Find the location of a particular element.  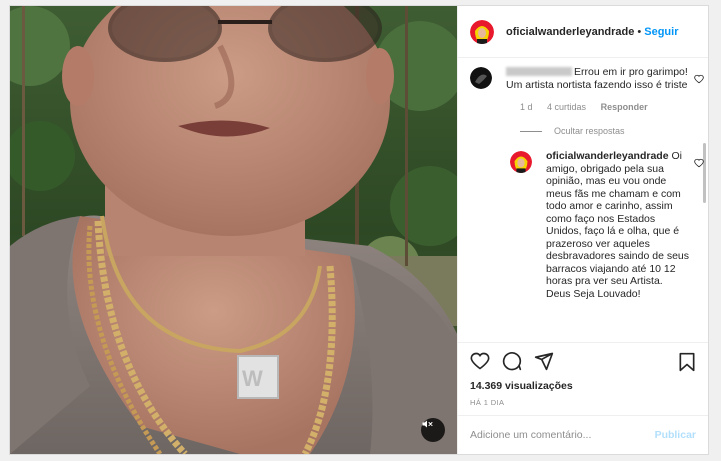

reply-like-button is located at coordinates (699, 164).